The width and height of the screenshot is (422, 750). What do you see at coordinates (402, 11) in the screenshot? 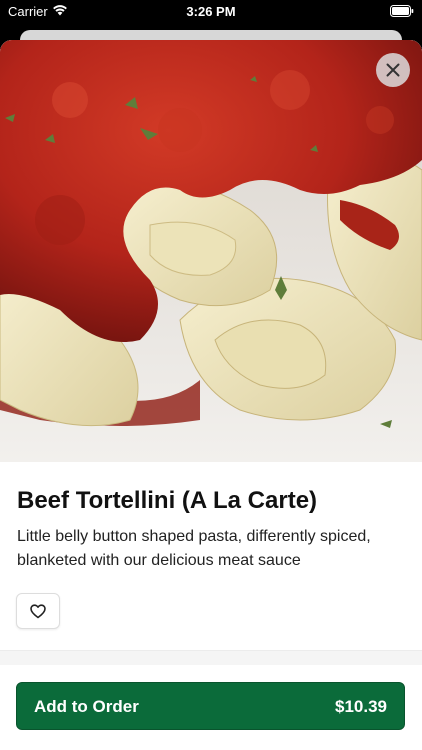
I see `battery-icon` at bounding box center [402, 11].